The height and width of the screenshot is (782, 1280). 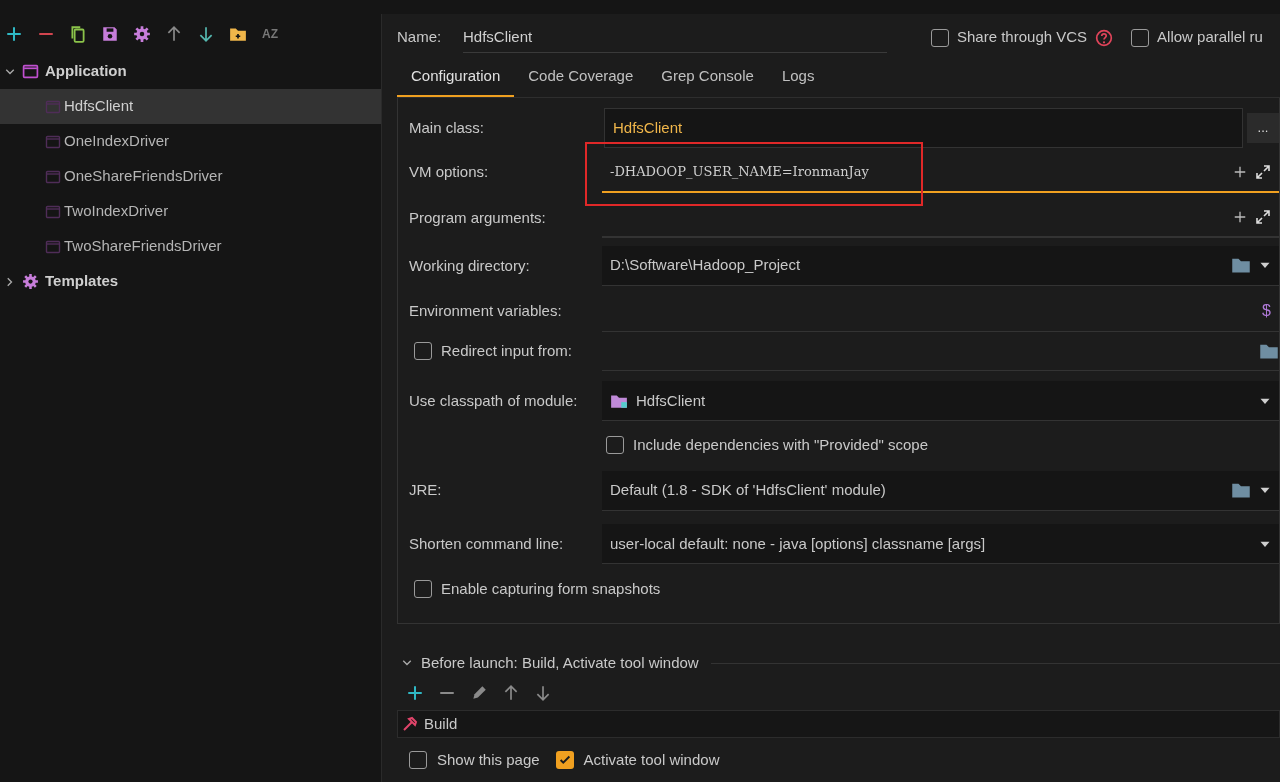 I want to click on field-label: Program arguments:, so click(x=478, y=218).